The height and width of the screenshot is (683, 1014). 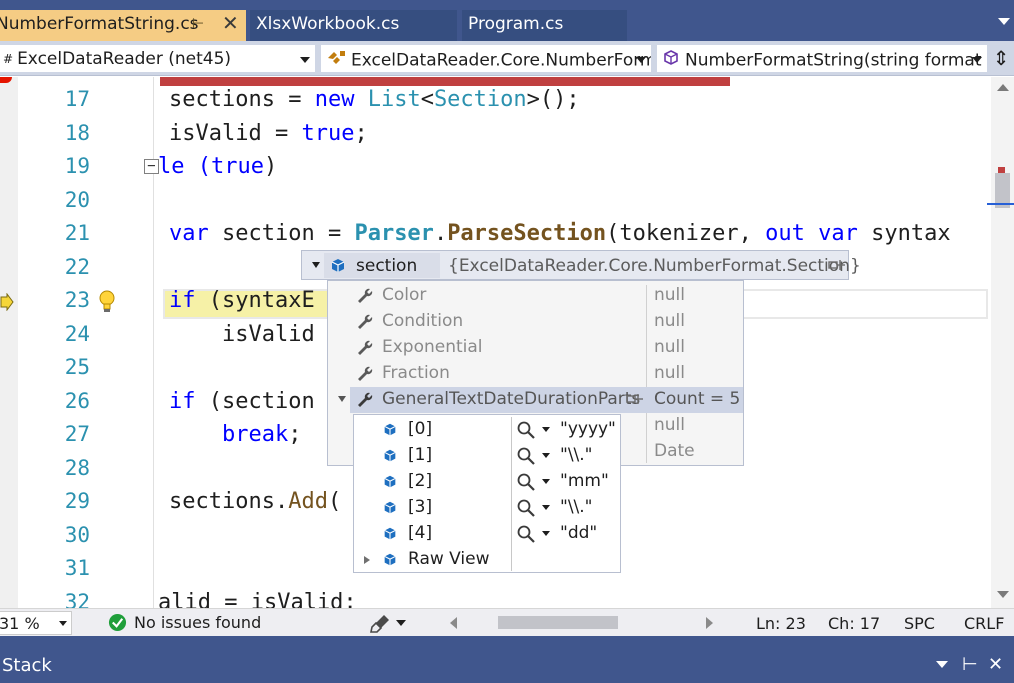 I want to click on raw-view-row: Raw View, so click(x=487, y=560).